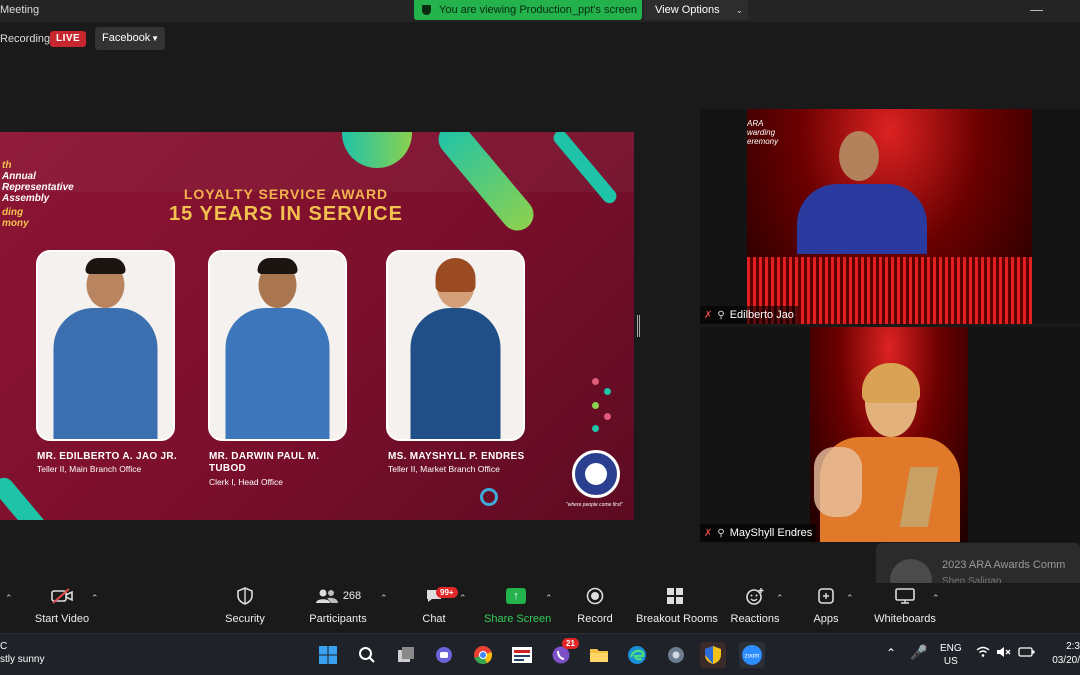 The height and width of the screenshot is (675, 1080). I want to click on security-button: Security, so click(245, 604).